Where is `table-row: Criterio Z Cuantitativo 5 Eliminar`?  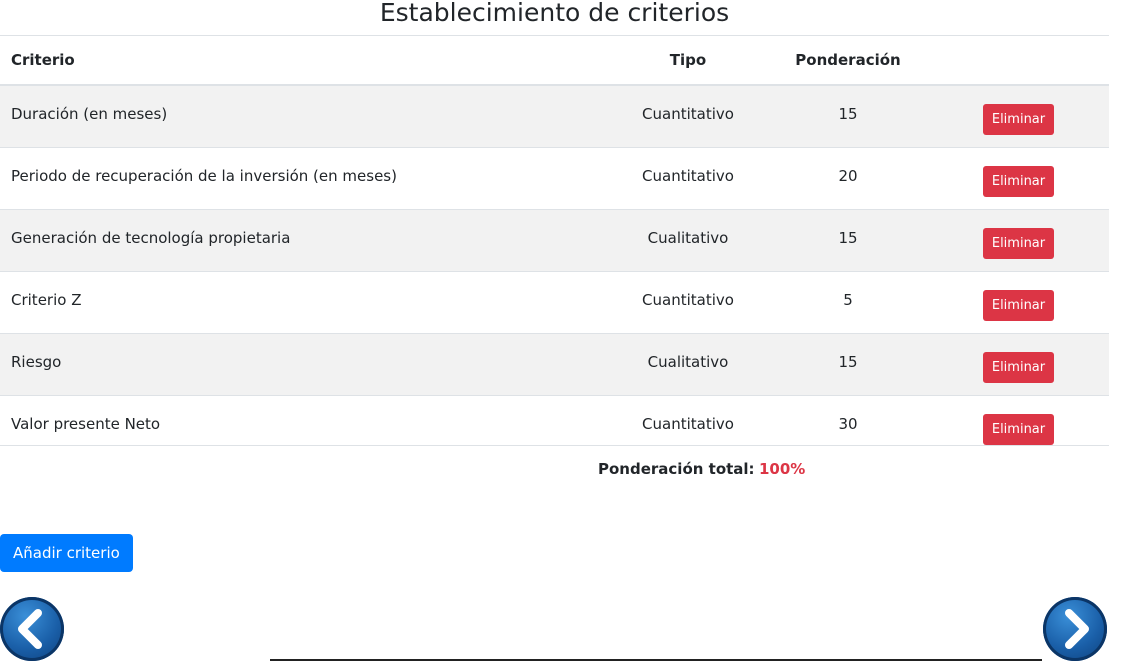 table-row: Criterio Z Cuantitativo 5 Eliminar is located at coordinates (554, 302).